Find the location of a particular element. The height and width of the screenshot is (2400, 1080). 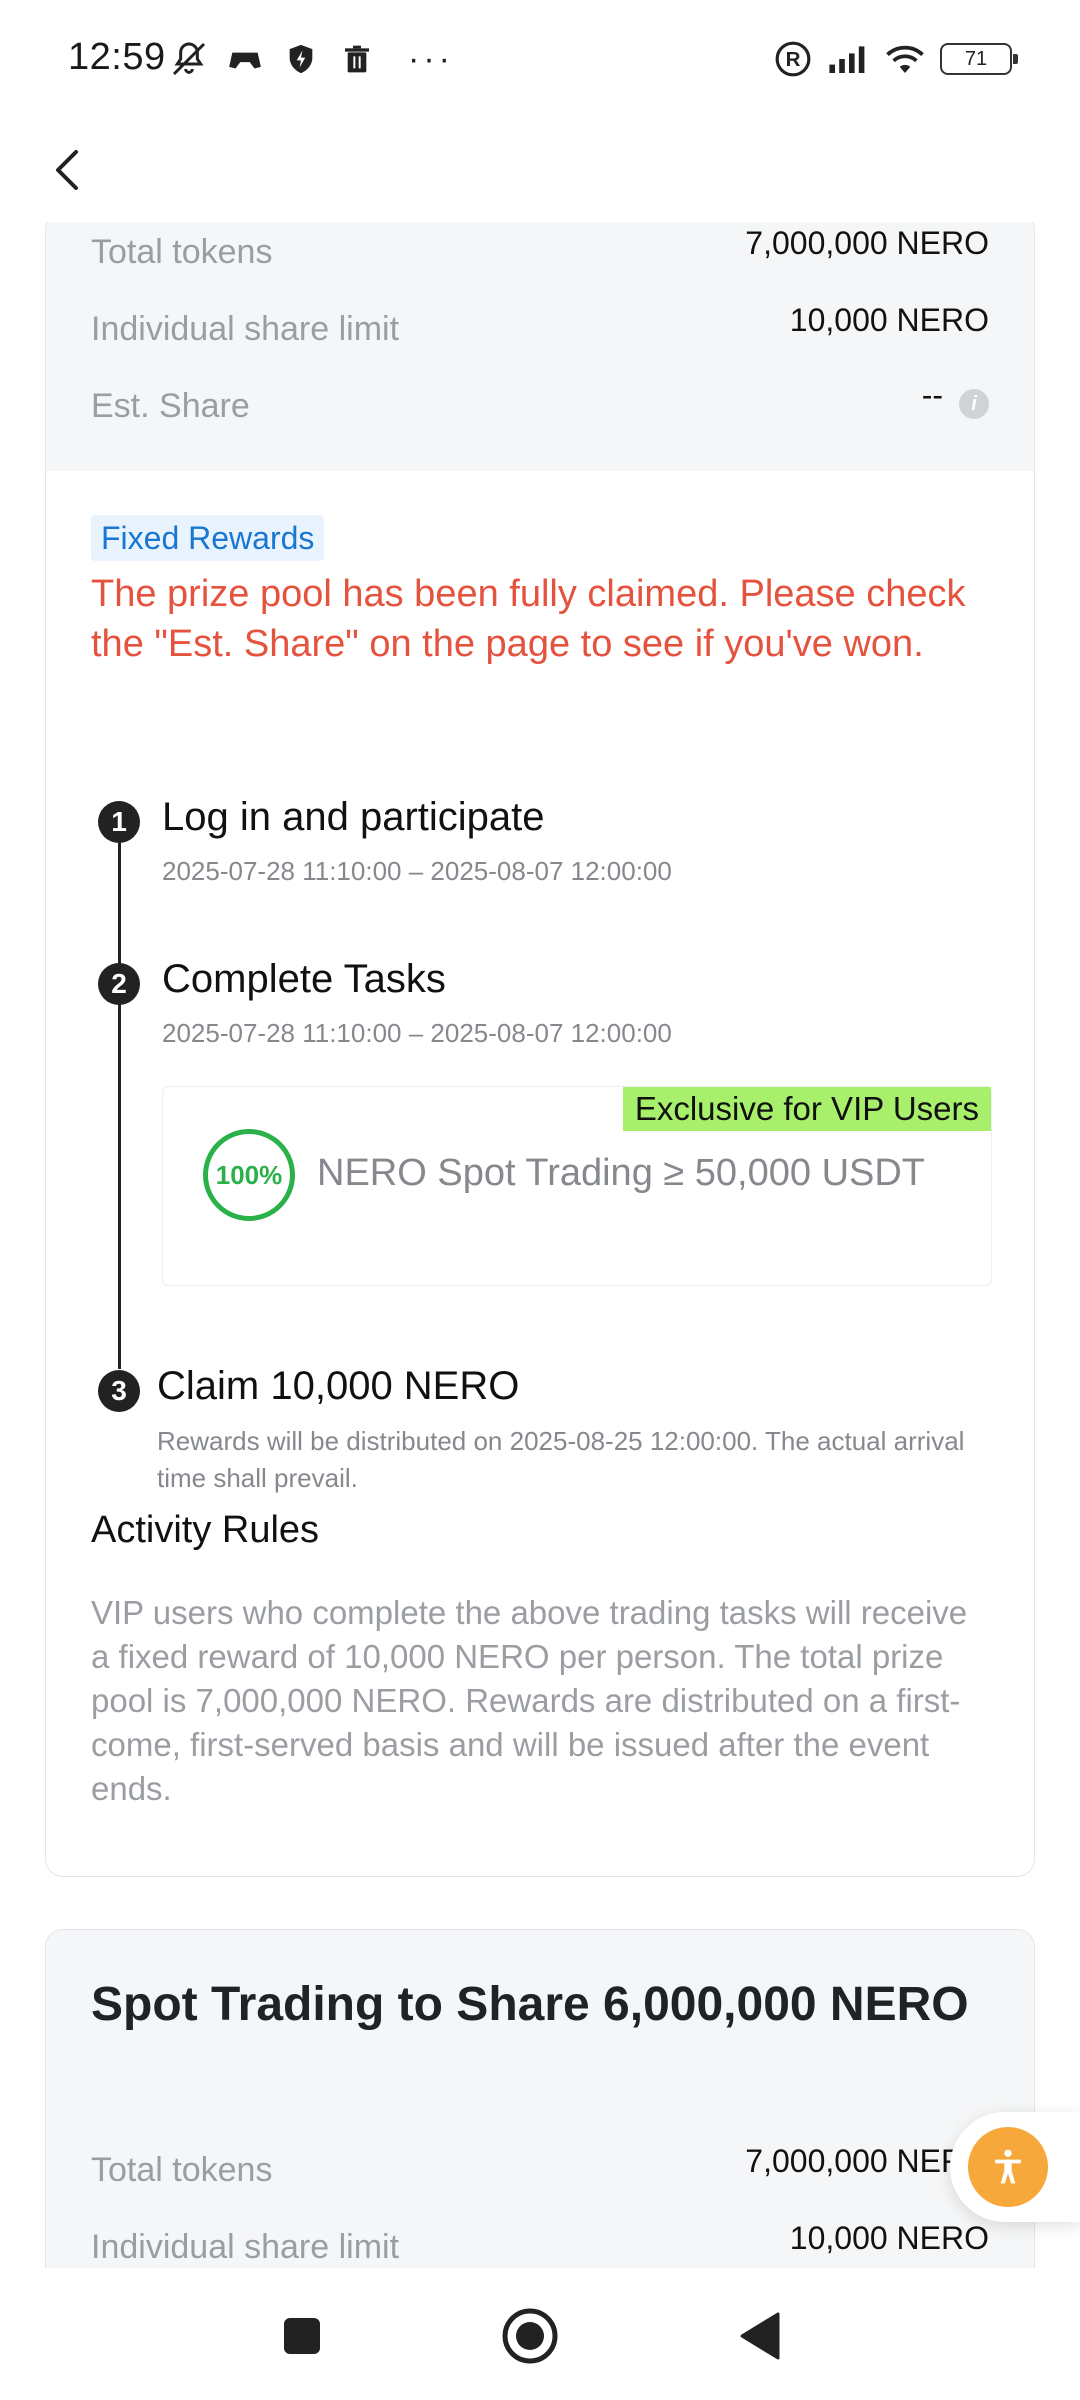

accessibility-icon is located at coordinates (1008, 2166).